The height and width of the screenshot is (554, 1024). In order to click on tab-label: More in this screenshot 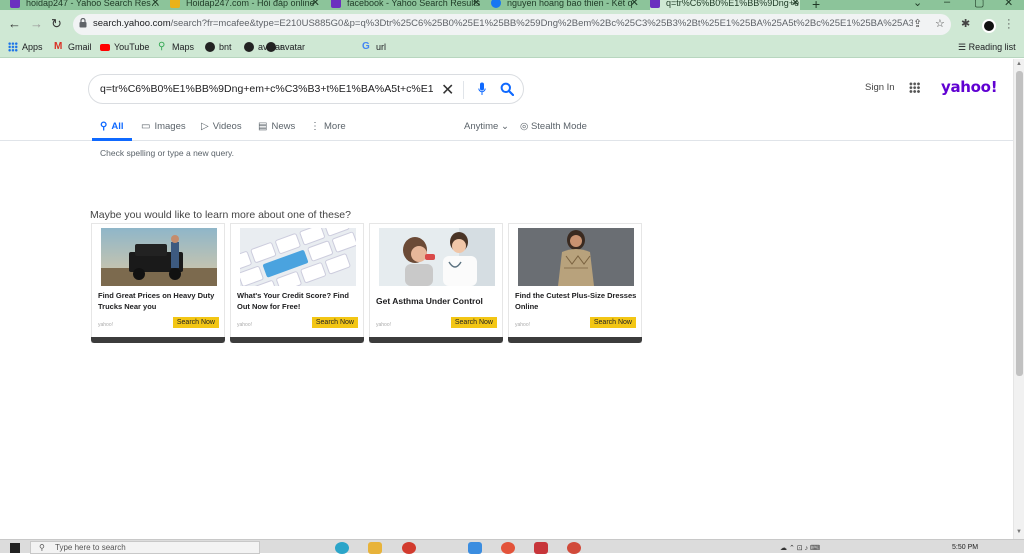, I will do `click(335, 126)`.